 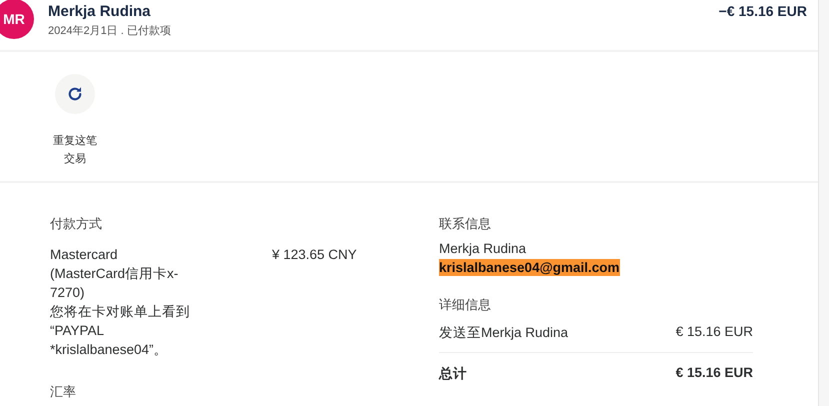 What do you see at coordinates (100, 11) in the screenshot?
I see `payee-name: Merkja Rudina` at bounding box center [100, 11].